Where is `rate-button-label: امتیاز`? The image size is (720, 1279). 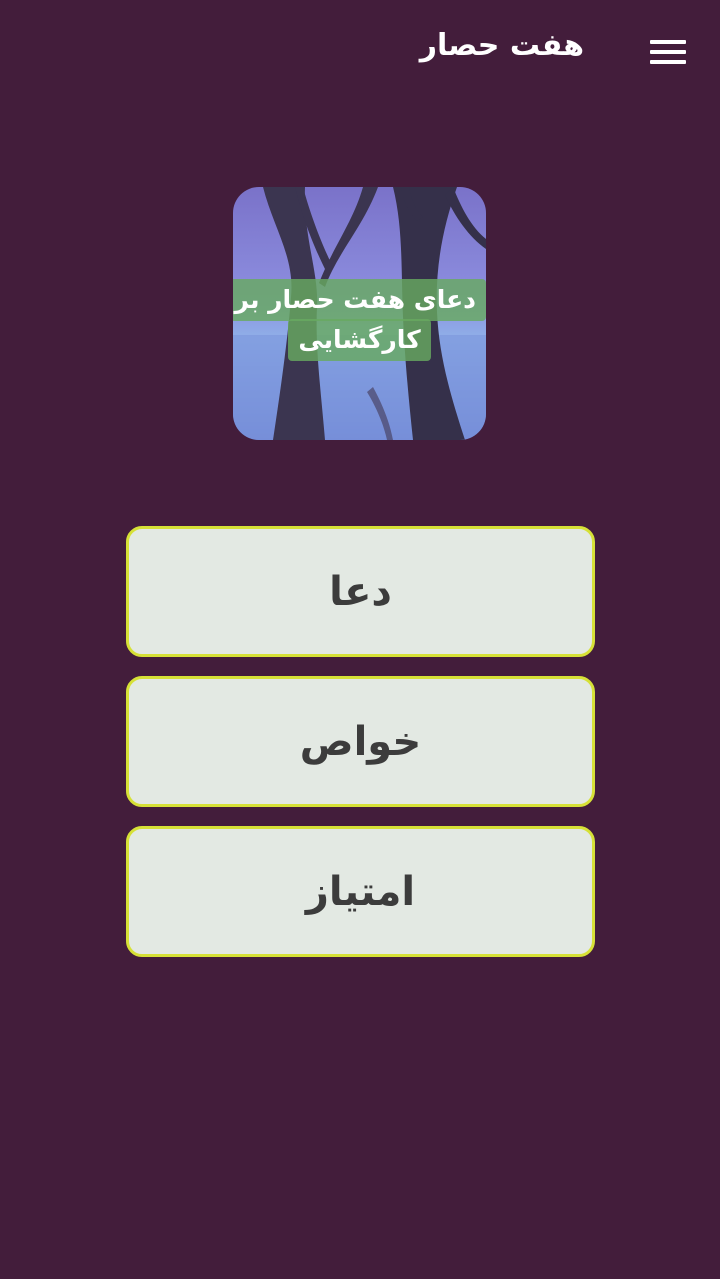 rate-button-label: امتیاز is located at coordinates (360, 891).